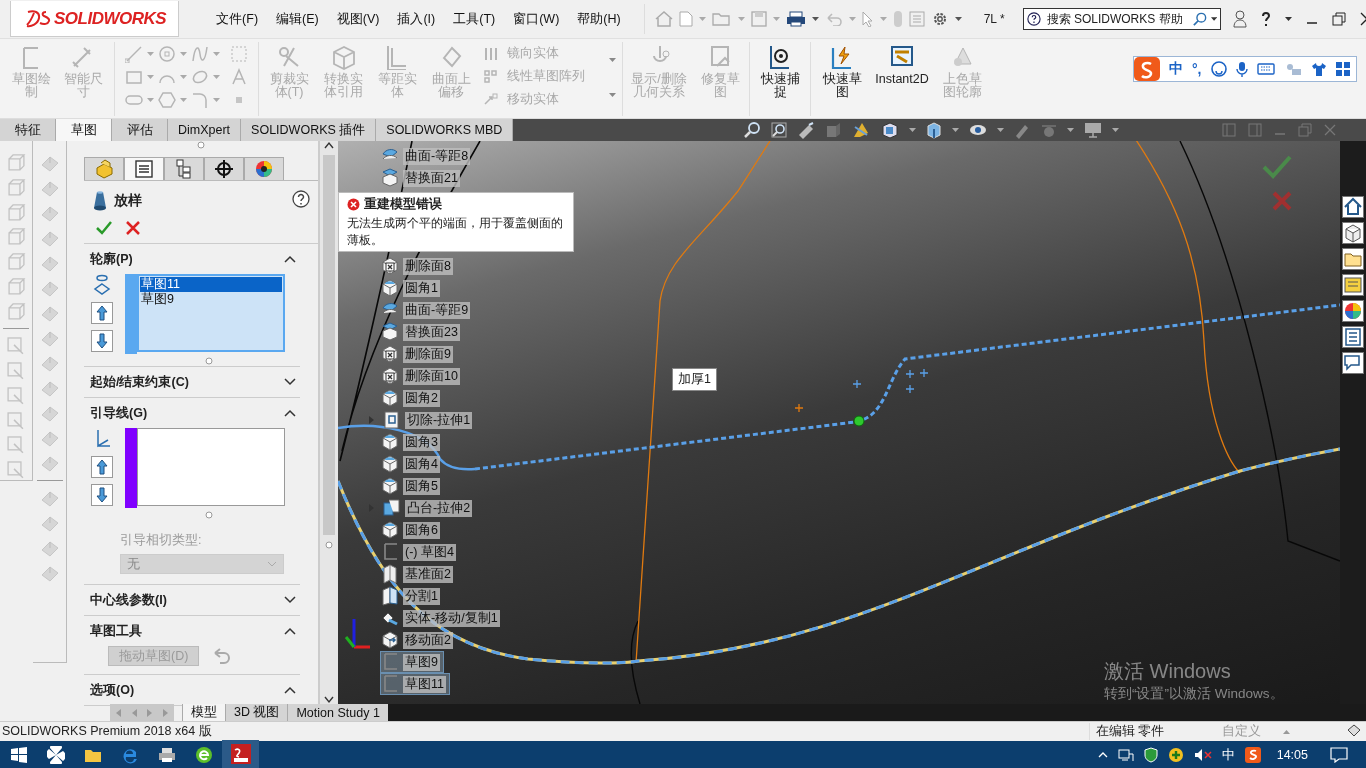  What do you see at coordinates (902, 78) in the screenshot?
I see `ribbon-tool: Instant2D` at bounding box center [902, 78].